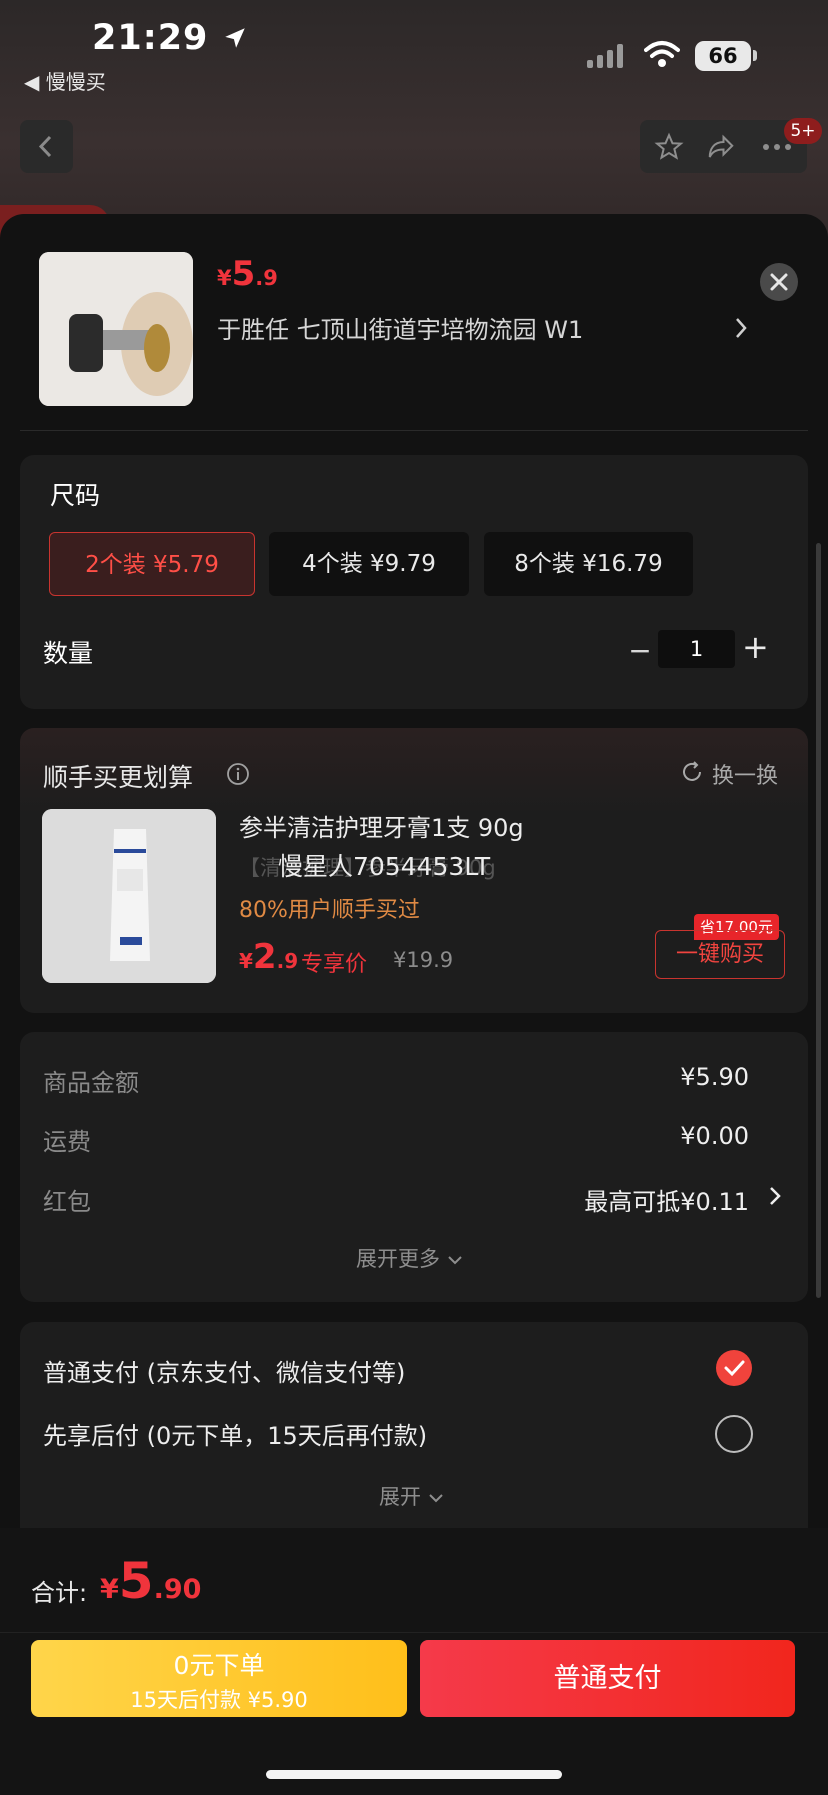 This screenshot has height=1795, width=828. What do you see at coordinates (720, 954) in the screenshot?
I see `one-click-buy-button: 一键购买` at bounding box center [720, 954].